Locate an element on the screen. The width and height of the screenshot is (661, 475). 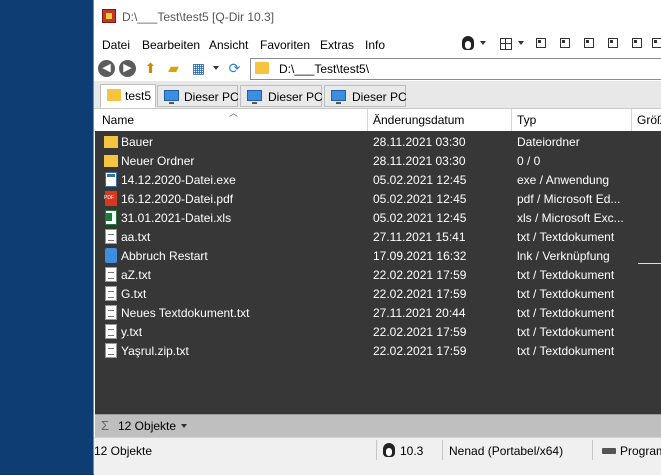
file-date: 28.11.2021 03:30 is located at coordinates (419, 142).